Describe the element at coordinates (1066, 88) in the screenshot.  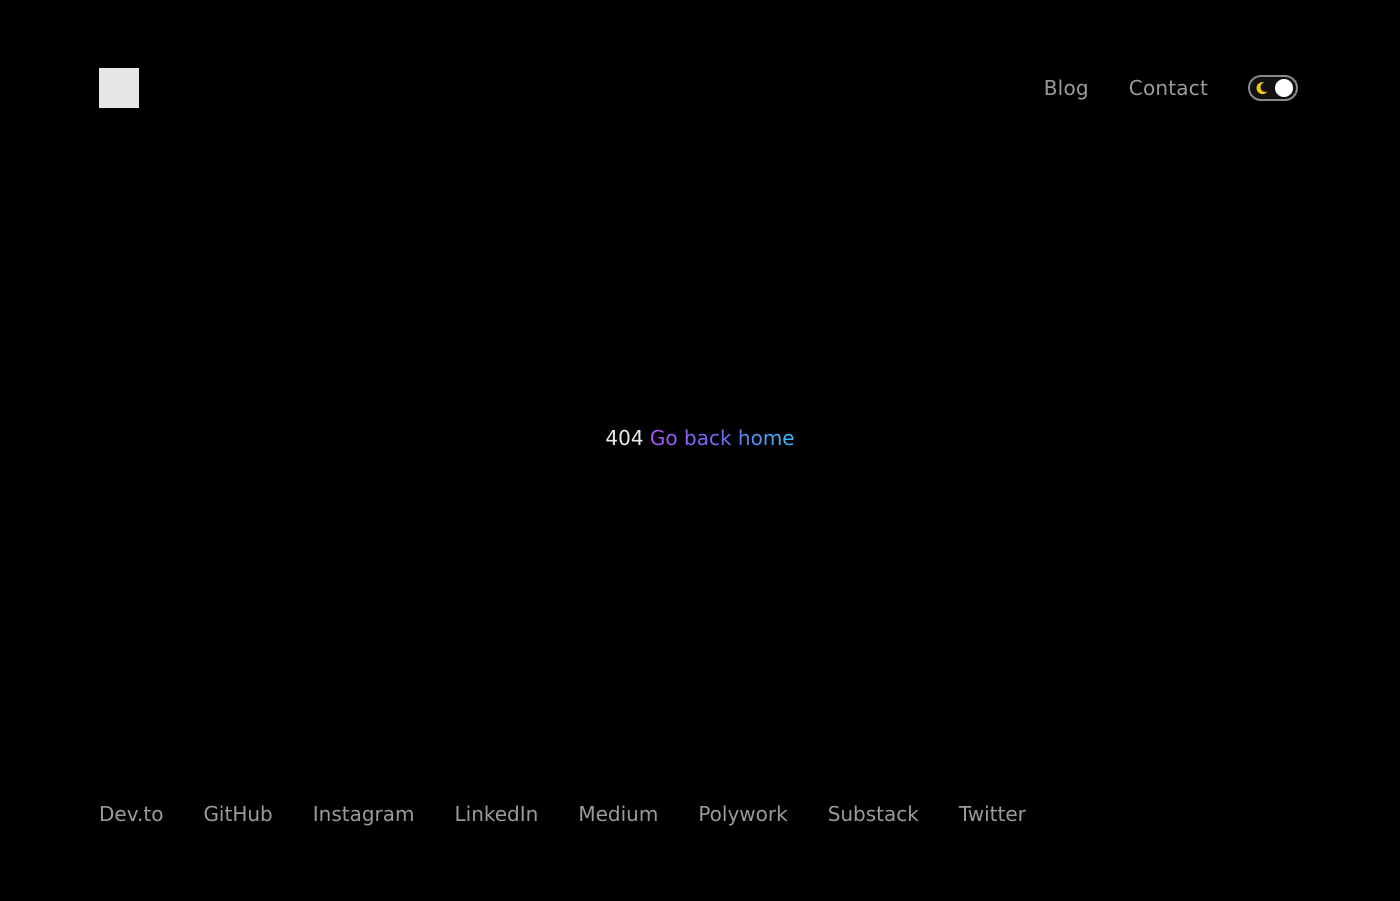
I see `nav-link-blog: Blog` at that location.